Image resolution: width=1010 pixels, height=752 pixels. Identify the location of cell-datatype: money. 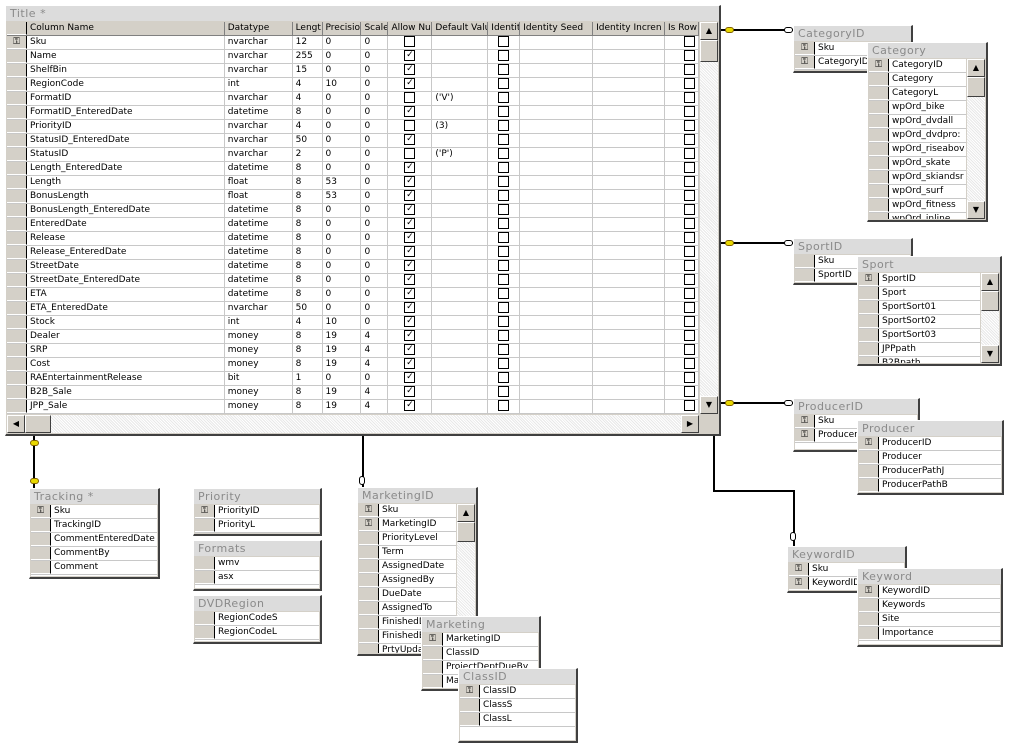
(259, 336).